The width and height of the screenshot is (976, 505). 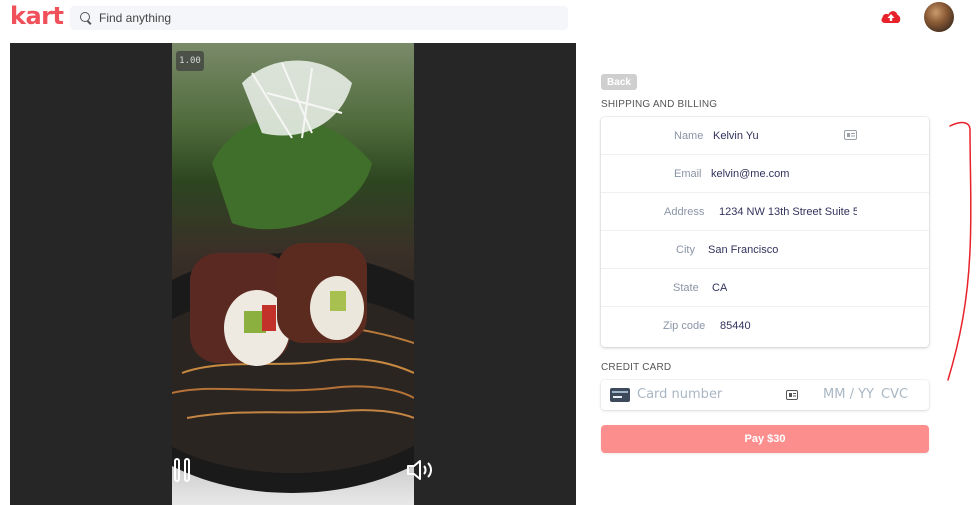 I want to click on cloud-upload-icon, so click(x=891, y=16).